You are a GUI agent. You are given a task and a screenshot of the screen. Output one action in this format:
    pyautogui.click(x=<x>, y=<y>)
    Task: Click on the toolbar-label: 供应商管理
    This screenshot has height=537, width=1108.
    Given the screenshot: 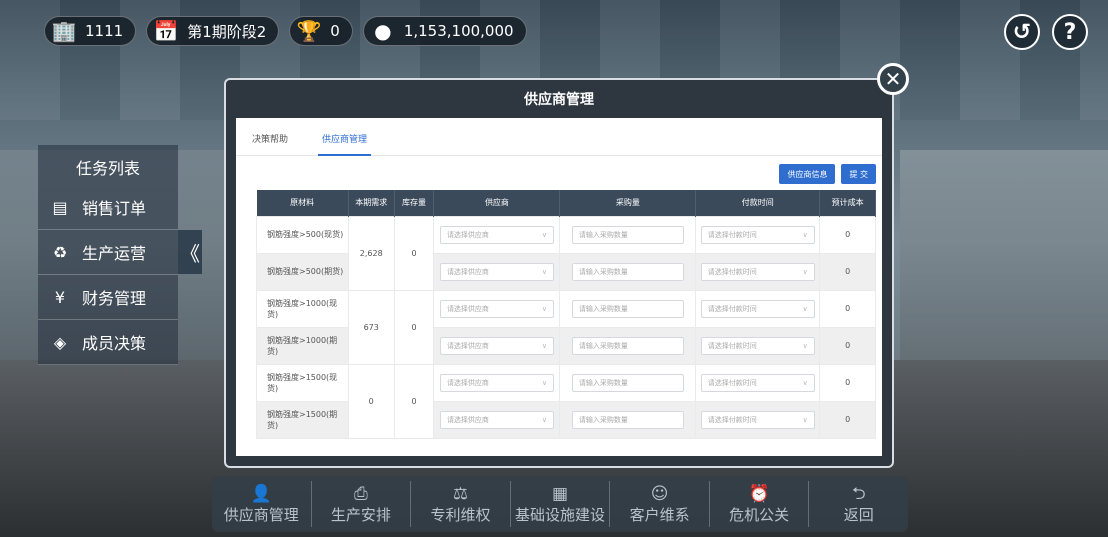 What is the action you would take?
    pyautogui.click(x=261, y=514)
    